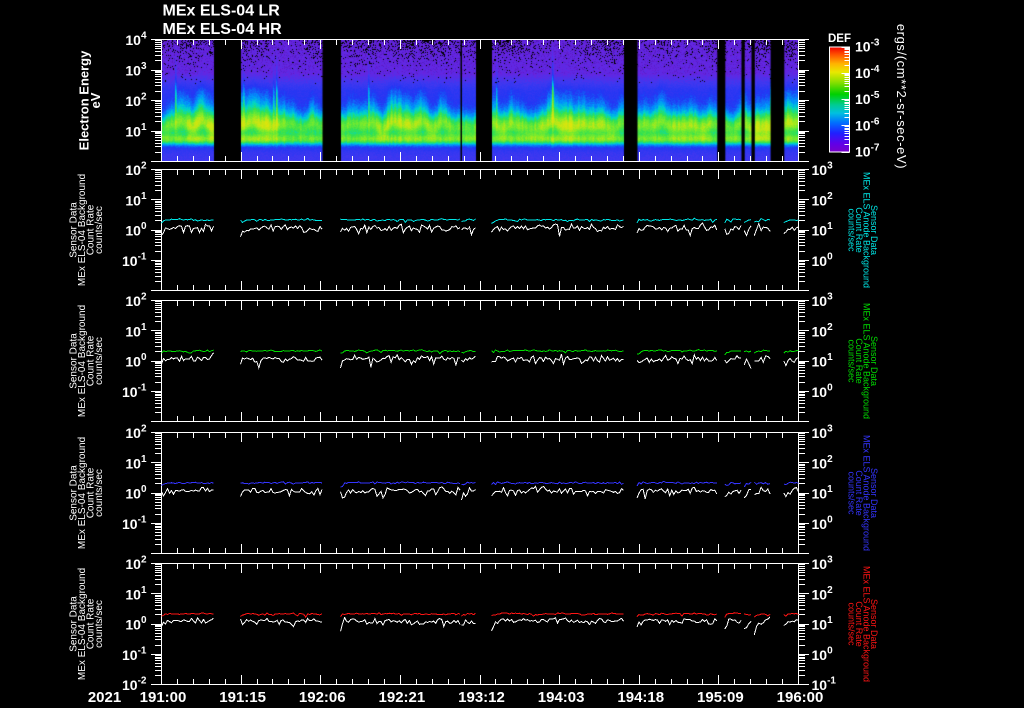  What do you see at coordinates (163, 697) in the screenshot?
I see `svg-text: 191:00` at bounding box center [163, 697].